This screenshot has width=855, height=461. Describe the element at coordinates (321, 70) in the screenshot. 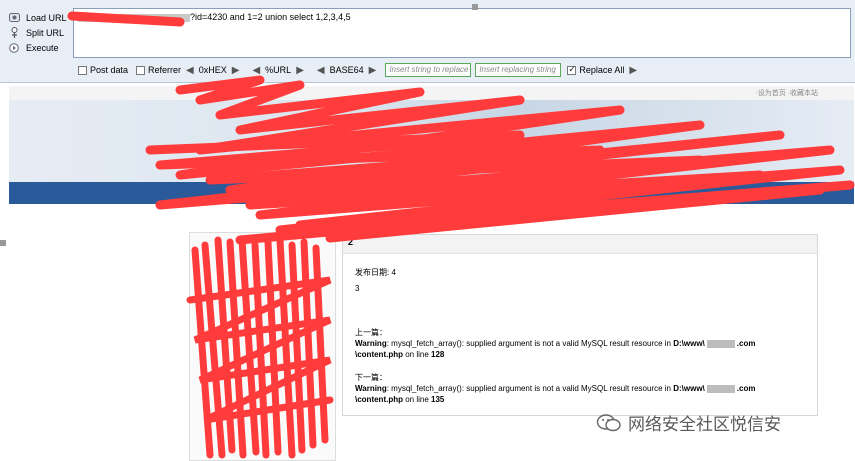

I see `base64-decode-arrow-icon: ◀` at that location.